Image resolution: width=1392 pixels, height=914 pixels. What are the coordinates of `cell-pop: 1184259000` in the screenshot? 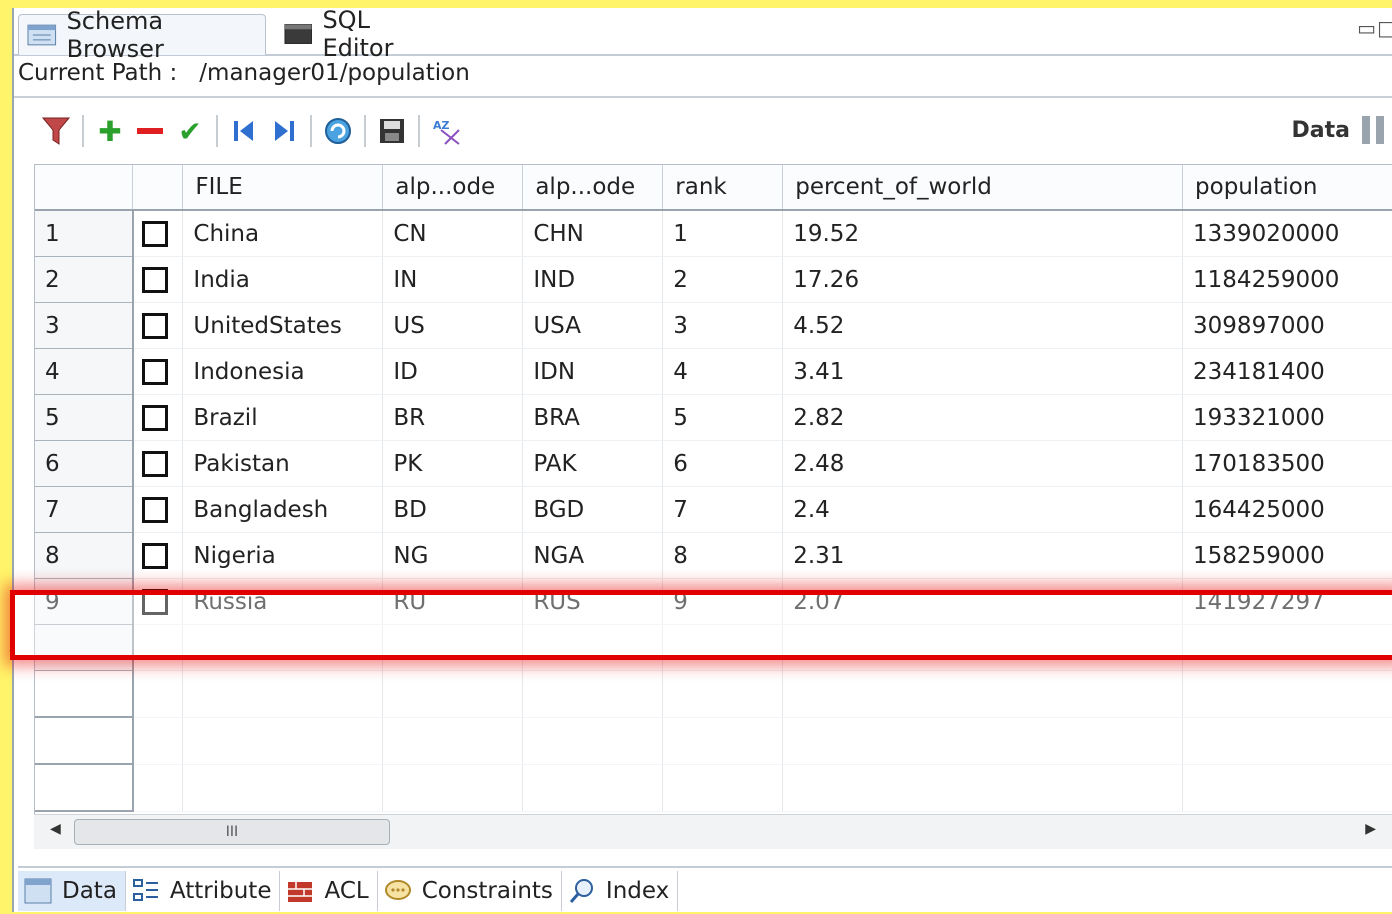 It's located at (1287, 279).